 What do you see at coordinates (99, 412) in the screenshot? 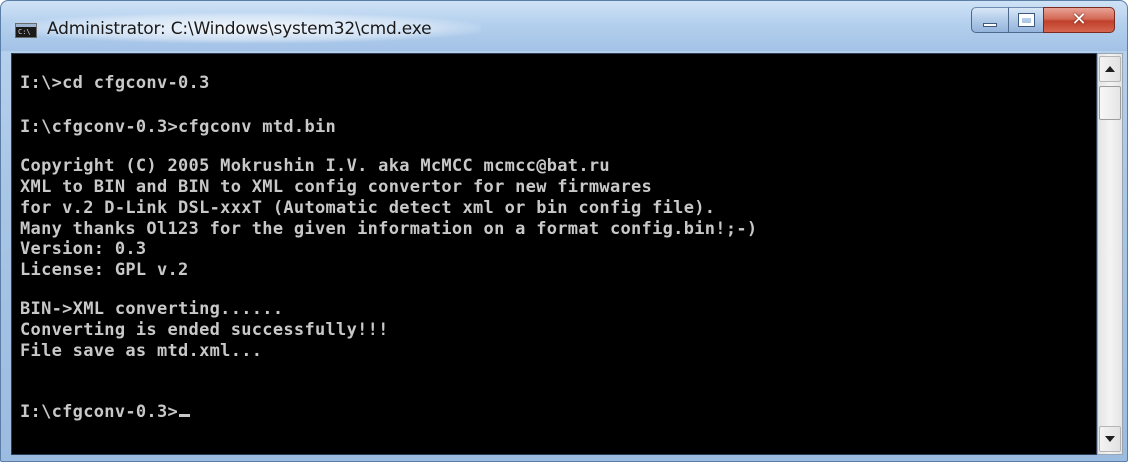
I see `console-prompt: I:\cfgconv-0.3>` at bounding box center [99, 412].